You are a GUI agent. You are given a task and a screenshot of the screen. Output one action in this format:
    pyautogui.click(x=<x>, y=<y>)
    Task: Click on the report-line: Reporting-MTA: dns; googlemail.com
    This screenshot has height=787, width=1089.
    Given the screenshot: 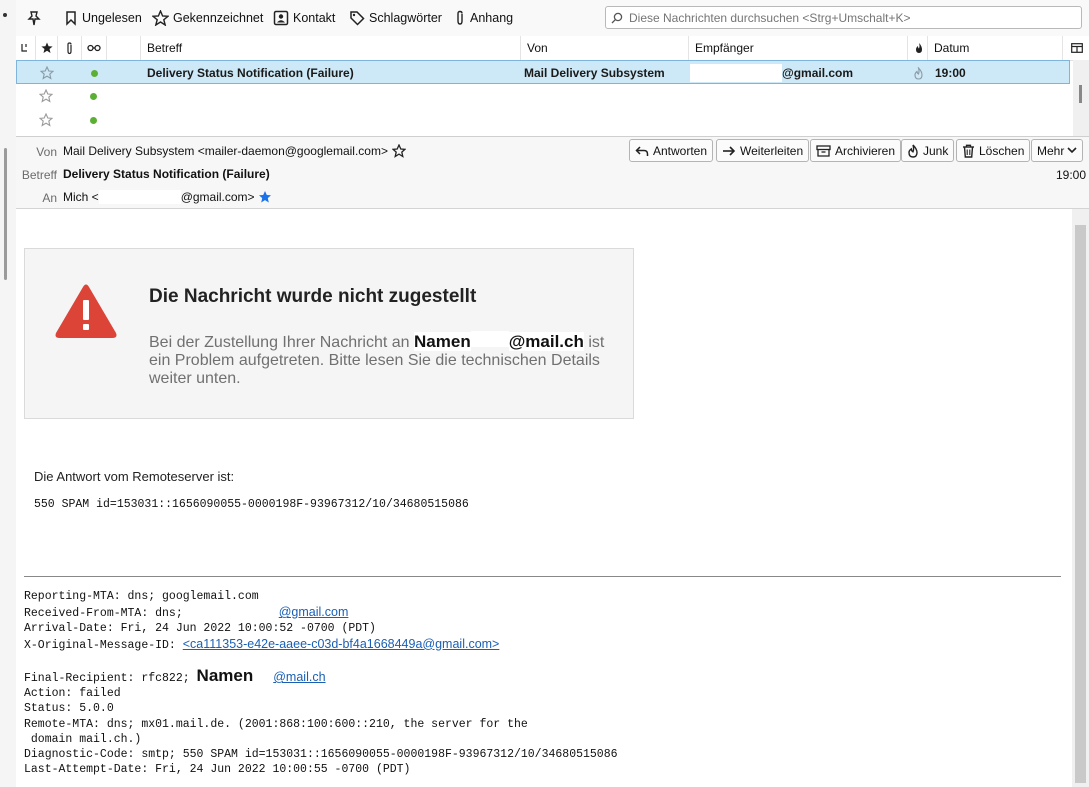 What is the action you would take?
    pyautogui.click(x=141, y=596)
    